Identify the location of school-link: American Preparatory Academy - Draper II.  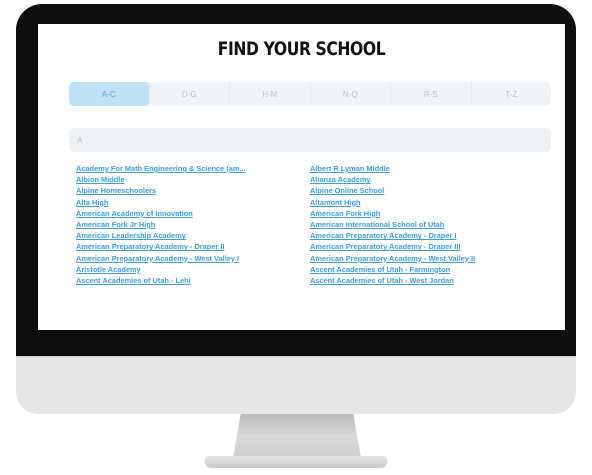
(193, 246).